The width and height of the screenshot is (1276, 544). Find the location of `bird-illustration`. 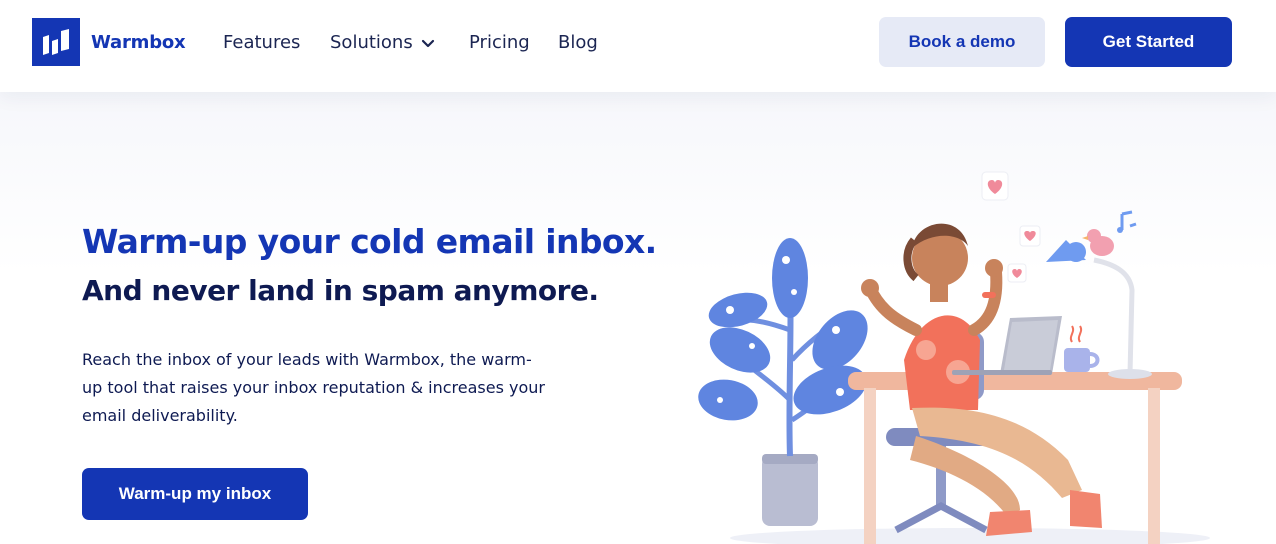

bird-illustration is located at coordinates (1098, 242).